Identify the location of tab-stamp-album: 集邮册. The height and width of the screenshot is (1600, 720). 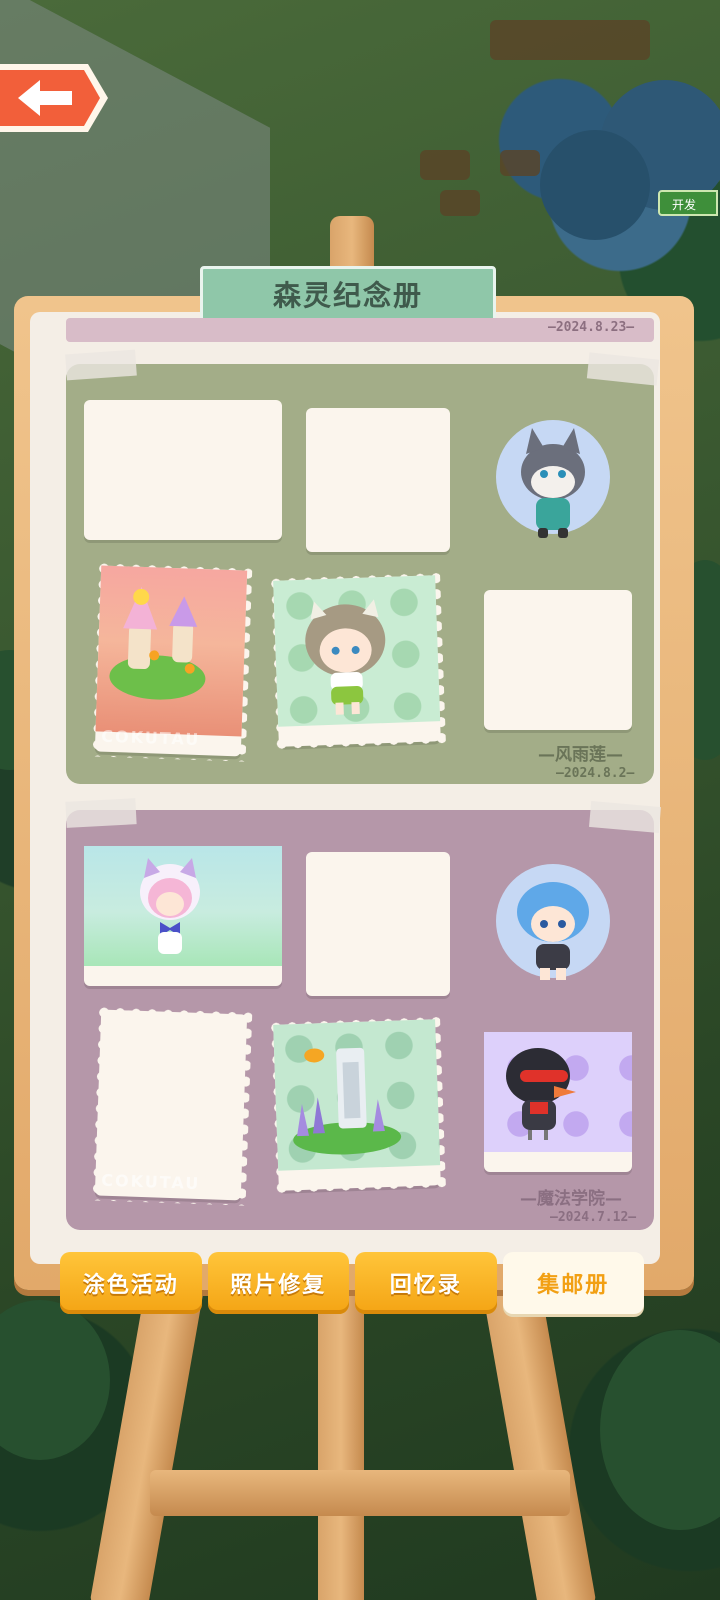
(573, 1283).